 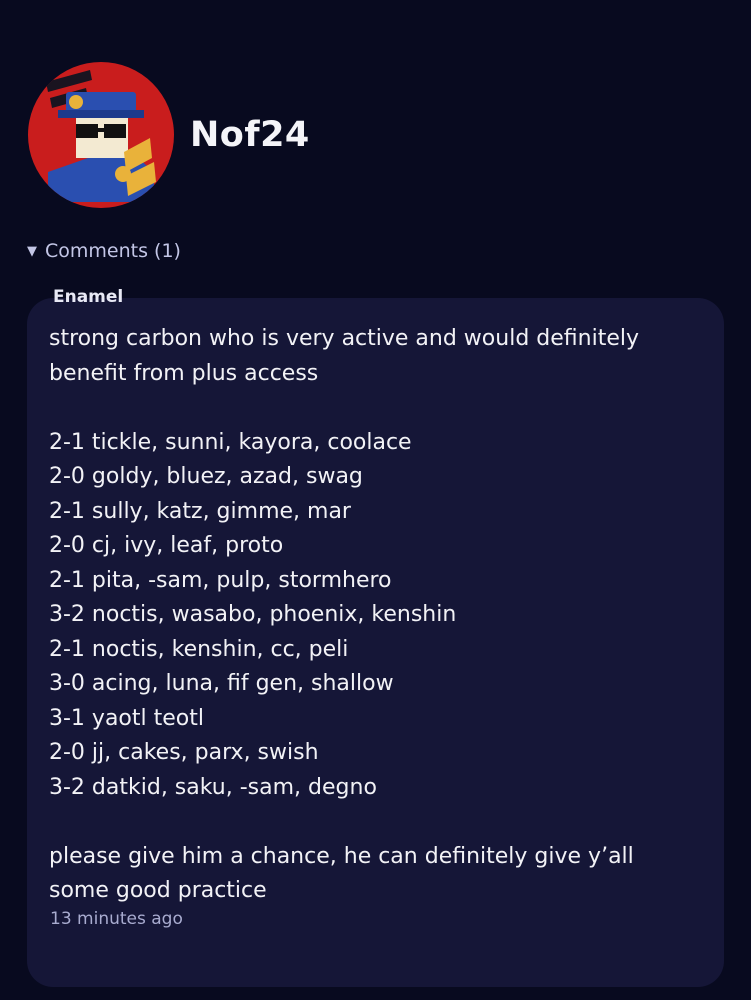 I want to click on comments-toggle: ▼ Comments (1), so click(x=104, y=251).